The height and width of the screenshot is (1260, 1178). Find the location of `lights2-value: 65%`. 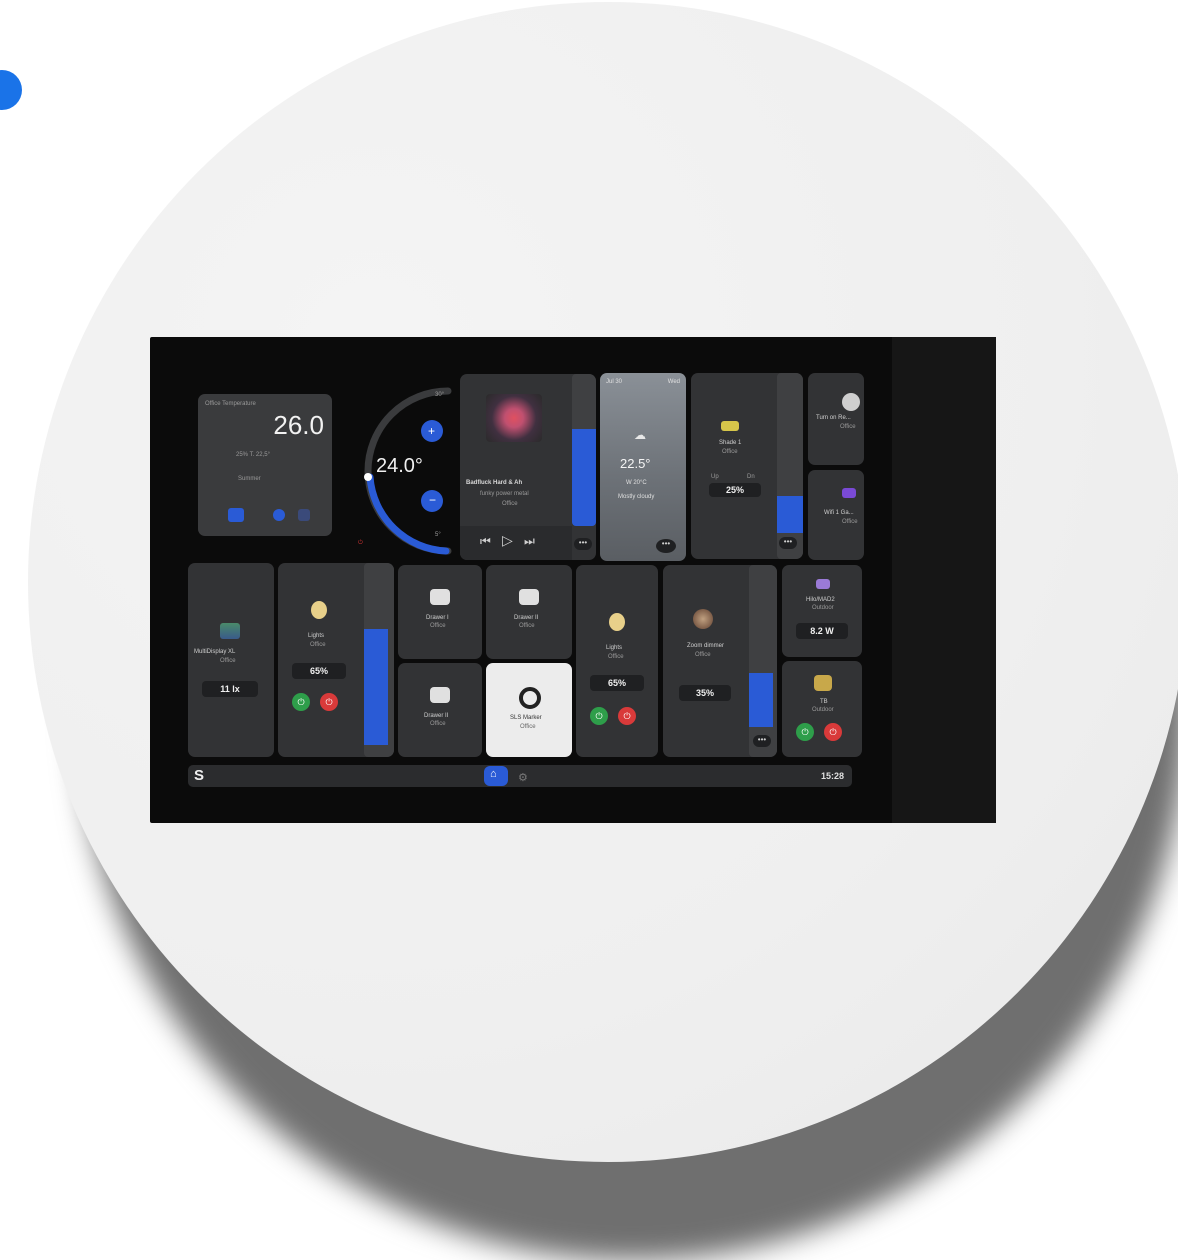

lights2-value: 65% is located at coordinates (617, 683).